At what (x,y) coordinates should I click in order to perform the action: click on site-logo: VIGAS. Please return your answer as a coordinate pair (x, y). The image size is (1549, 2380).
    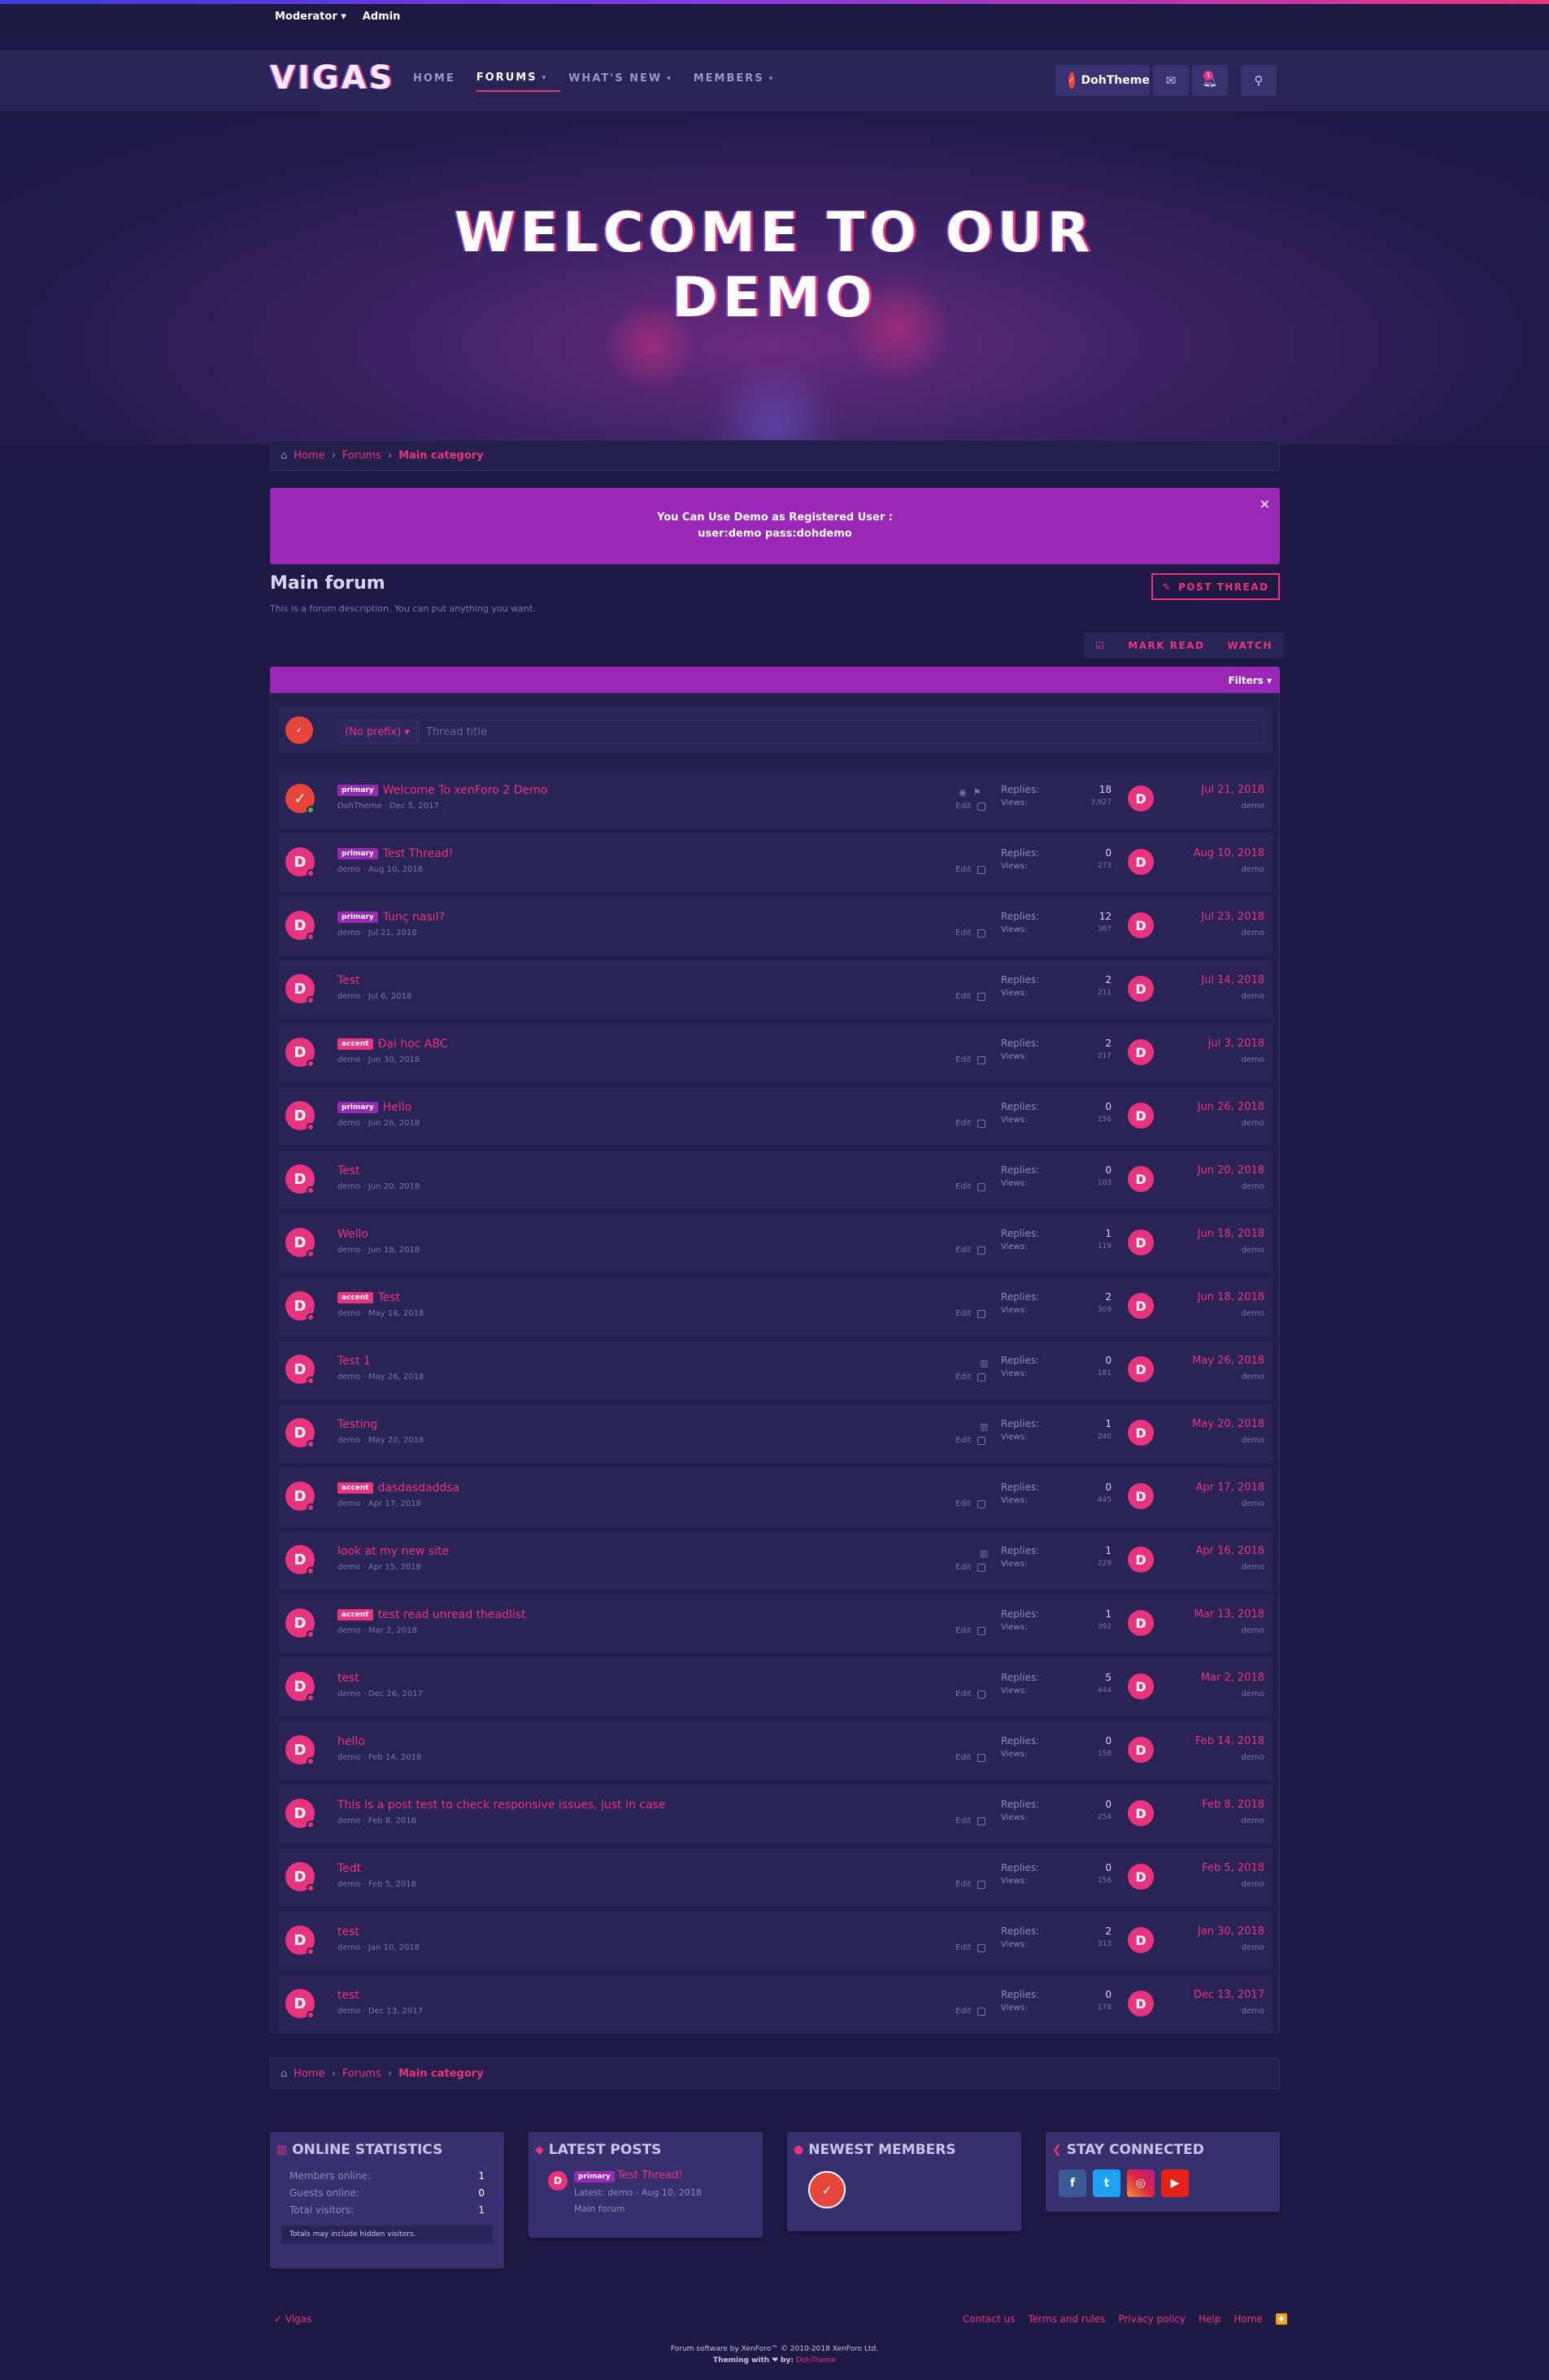
    Looking at the image, I should click on (332, 78).